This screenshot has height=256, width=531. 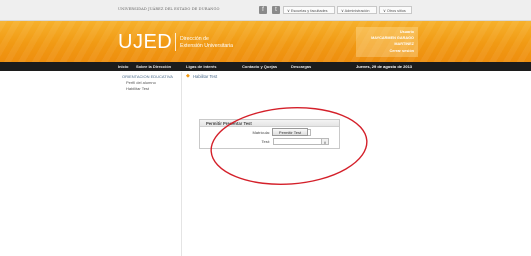 I want to click on admin-dropdown: ∨ Administración, so click(x=357, y=10).